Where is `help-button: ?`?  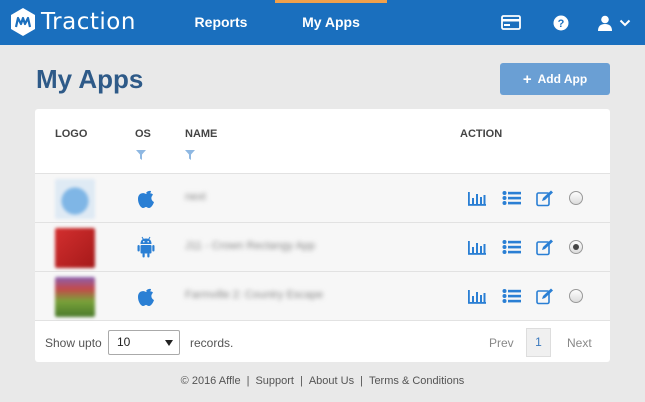 help-button: ? is located at coordinates (561, 22).